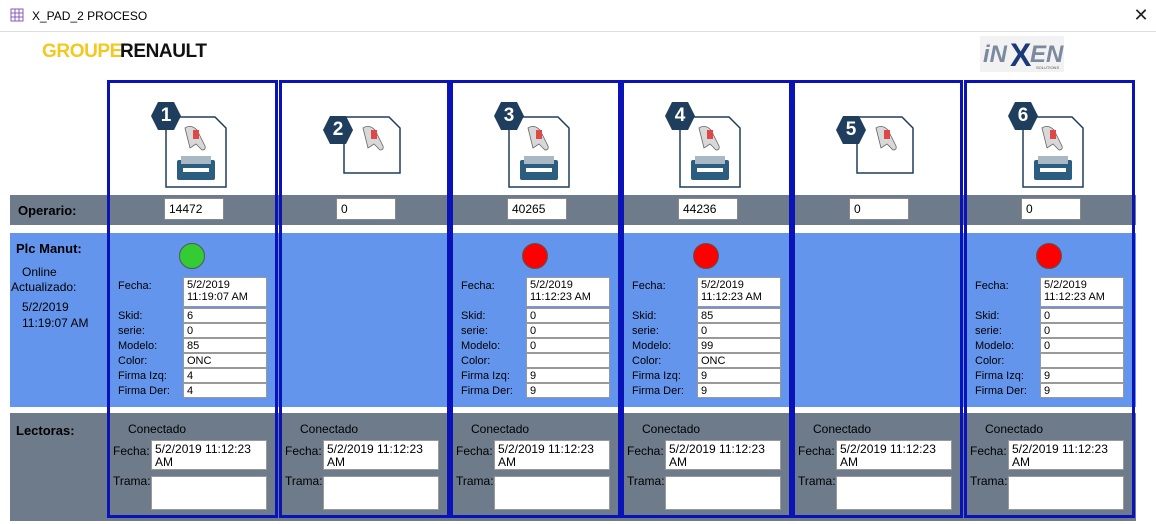  What do you see at coordinates (851, 130) in the screenshot?
I see `station-number-badge: 5` at bounding box center [851, 130].